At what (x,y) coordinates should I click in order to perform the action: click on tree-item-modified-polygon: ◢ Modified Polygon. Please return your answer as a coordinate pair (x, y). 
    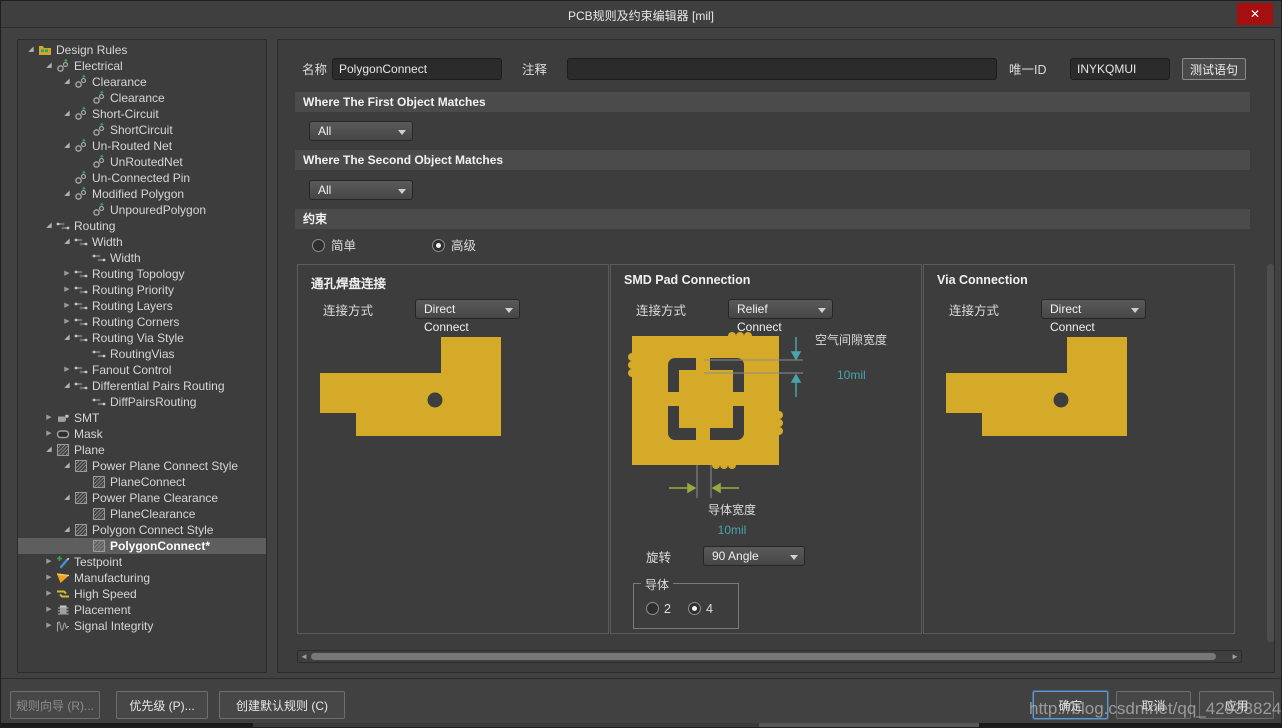
    Looking at the image, I should click on (142, 194).